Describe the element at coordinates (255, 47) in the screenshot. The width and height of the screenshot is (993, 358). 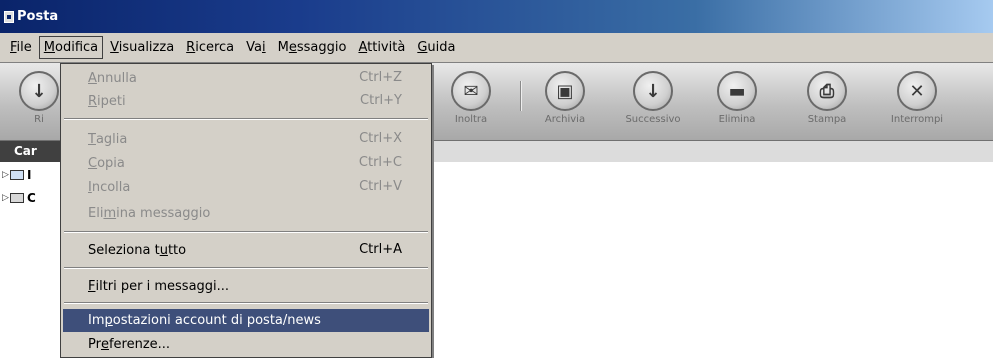
I see `menu-vai: Vai` at that location.